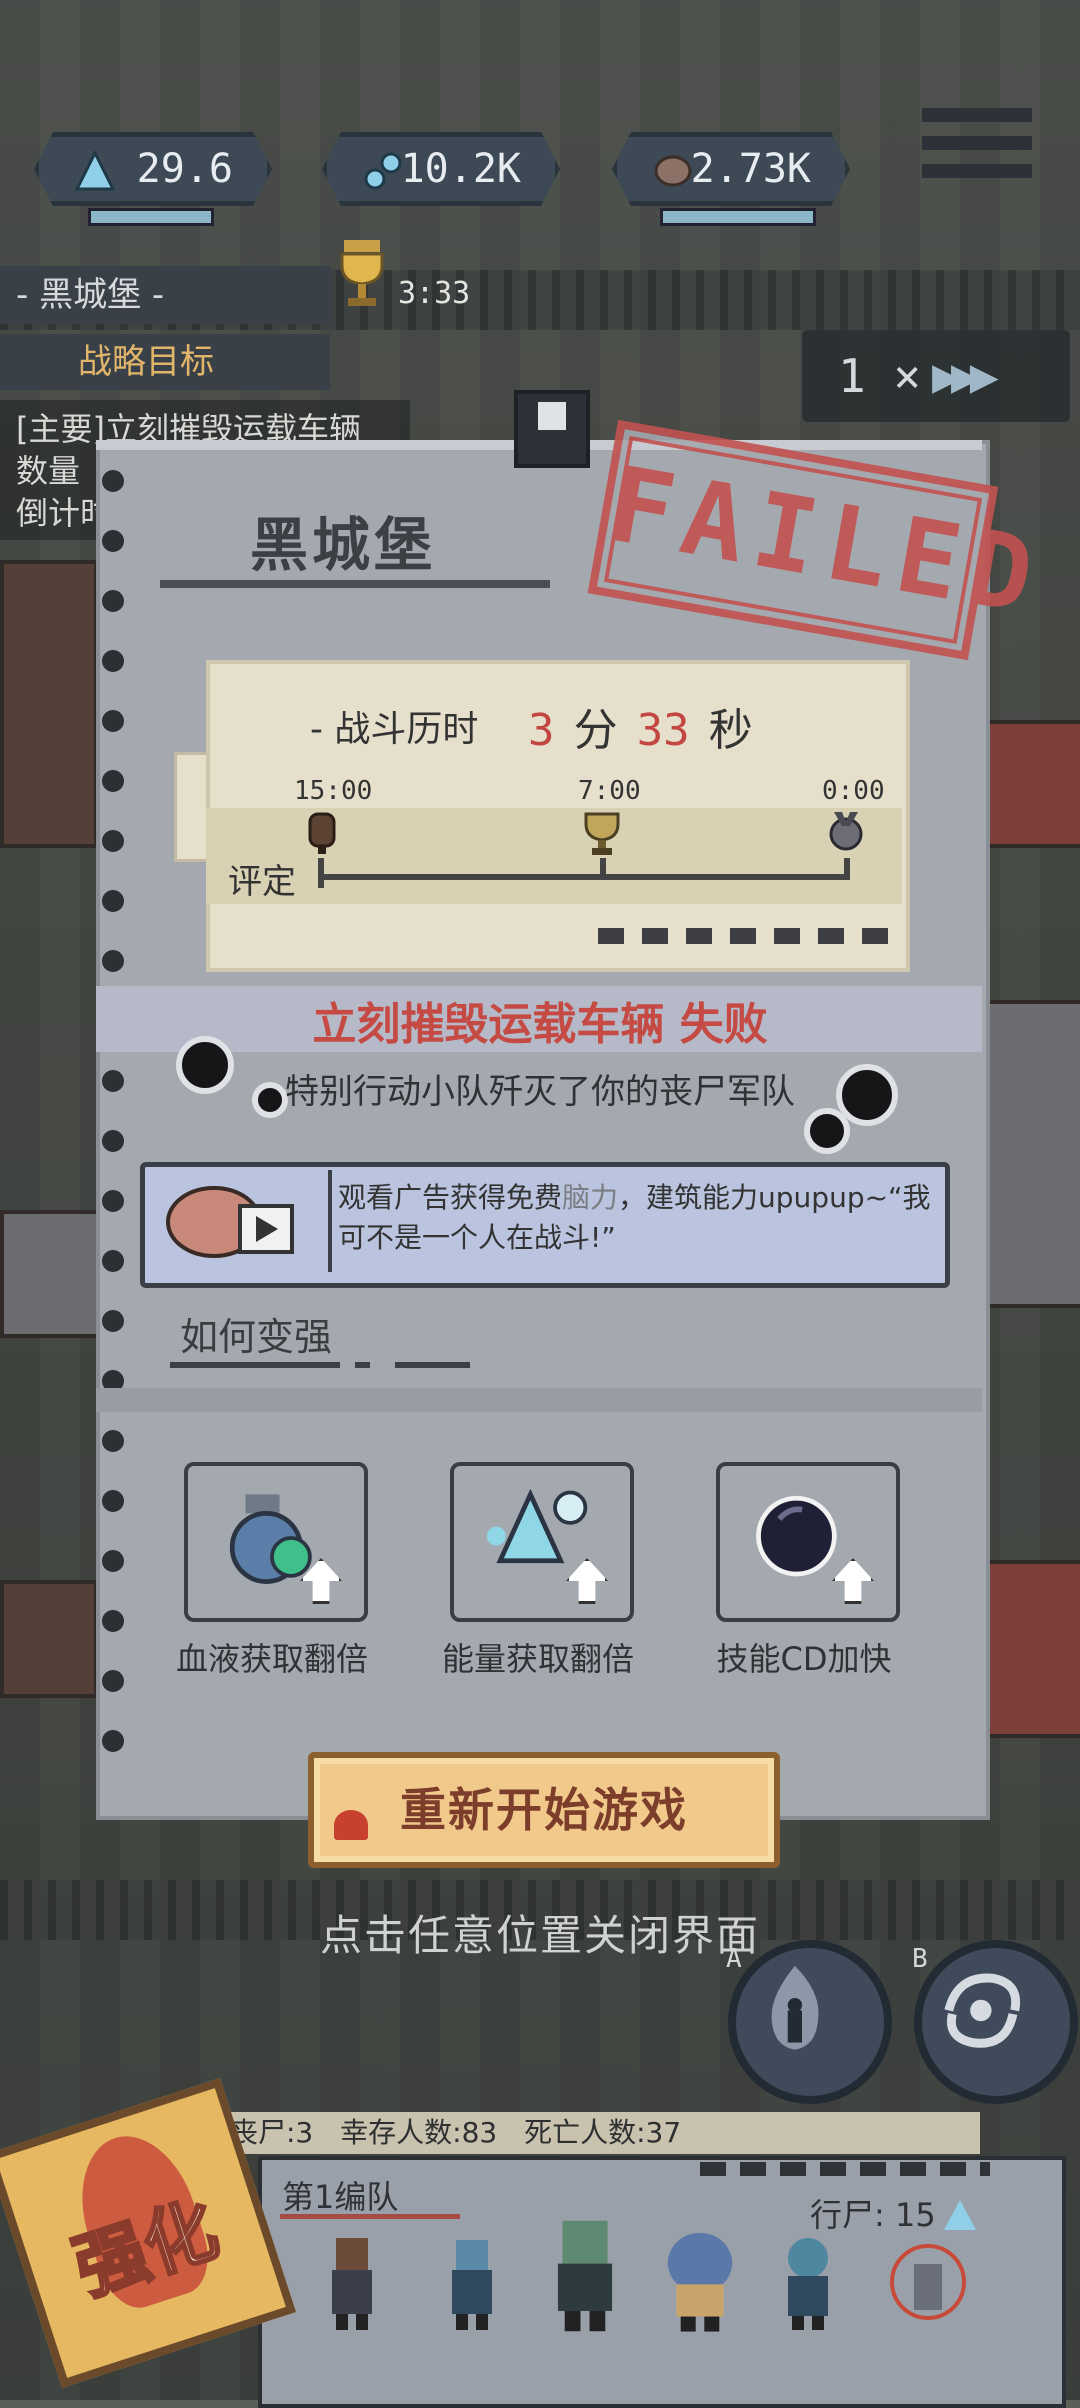 This screenshot has width=1080, height=2408. I want to click on brain-video-icon, so click(230, 1222).